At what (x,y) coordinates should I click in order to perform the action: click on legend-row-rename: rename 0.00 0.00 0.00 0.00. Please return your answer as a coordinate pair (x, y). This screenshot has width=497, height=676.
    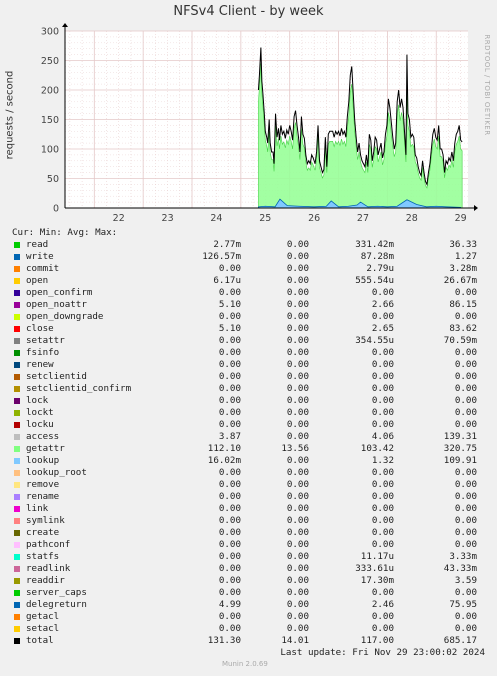
    Looking at the image, I should click on (249, 497).